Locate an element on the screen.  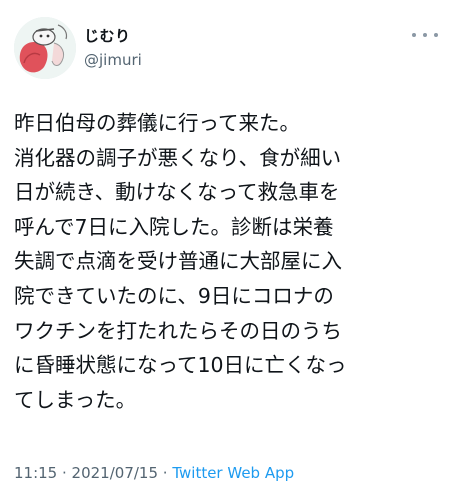
display-name: じむり is located at coordinates (107, 35).